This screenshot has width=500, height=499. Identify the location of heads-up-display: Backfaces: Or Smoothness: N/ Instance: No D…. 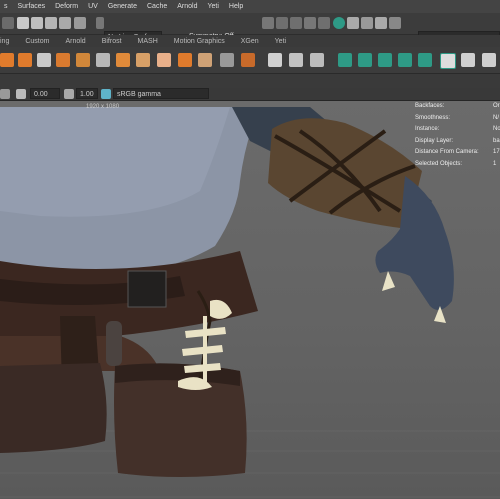
(457, 135).